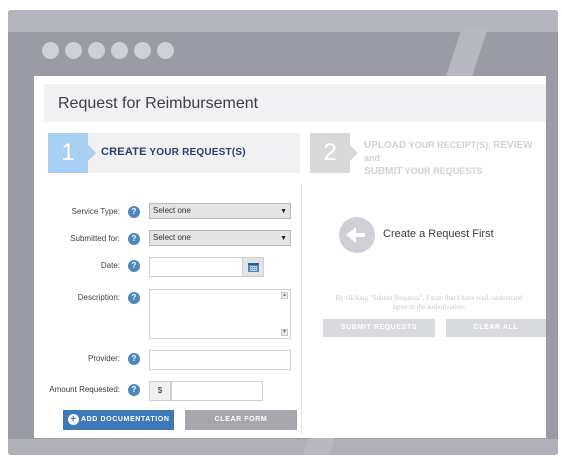  I want to click on arrow-left-icon, so click(357, 235).